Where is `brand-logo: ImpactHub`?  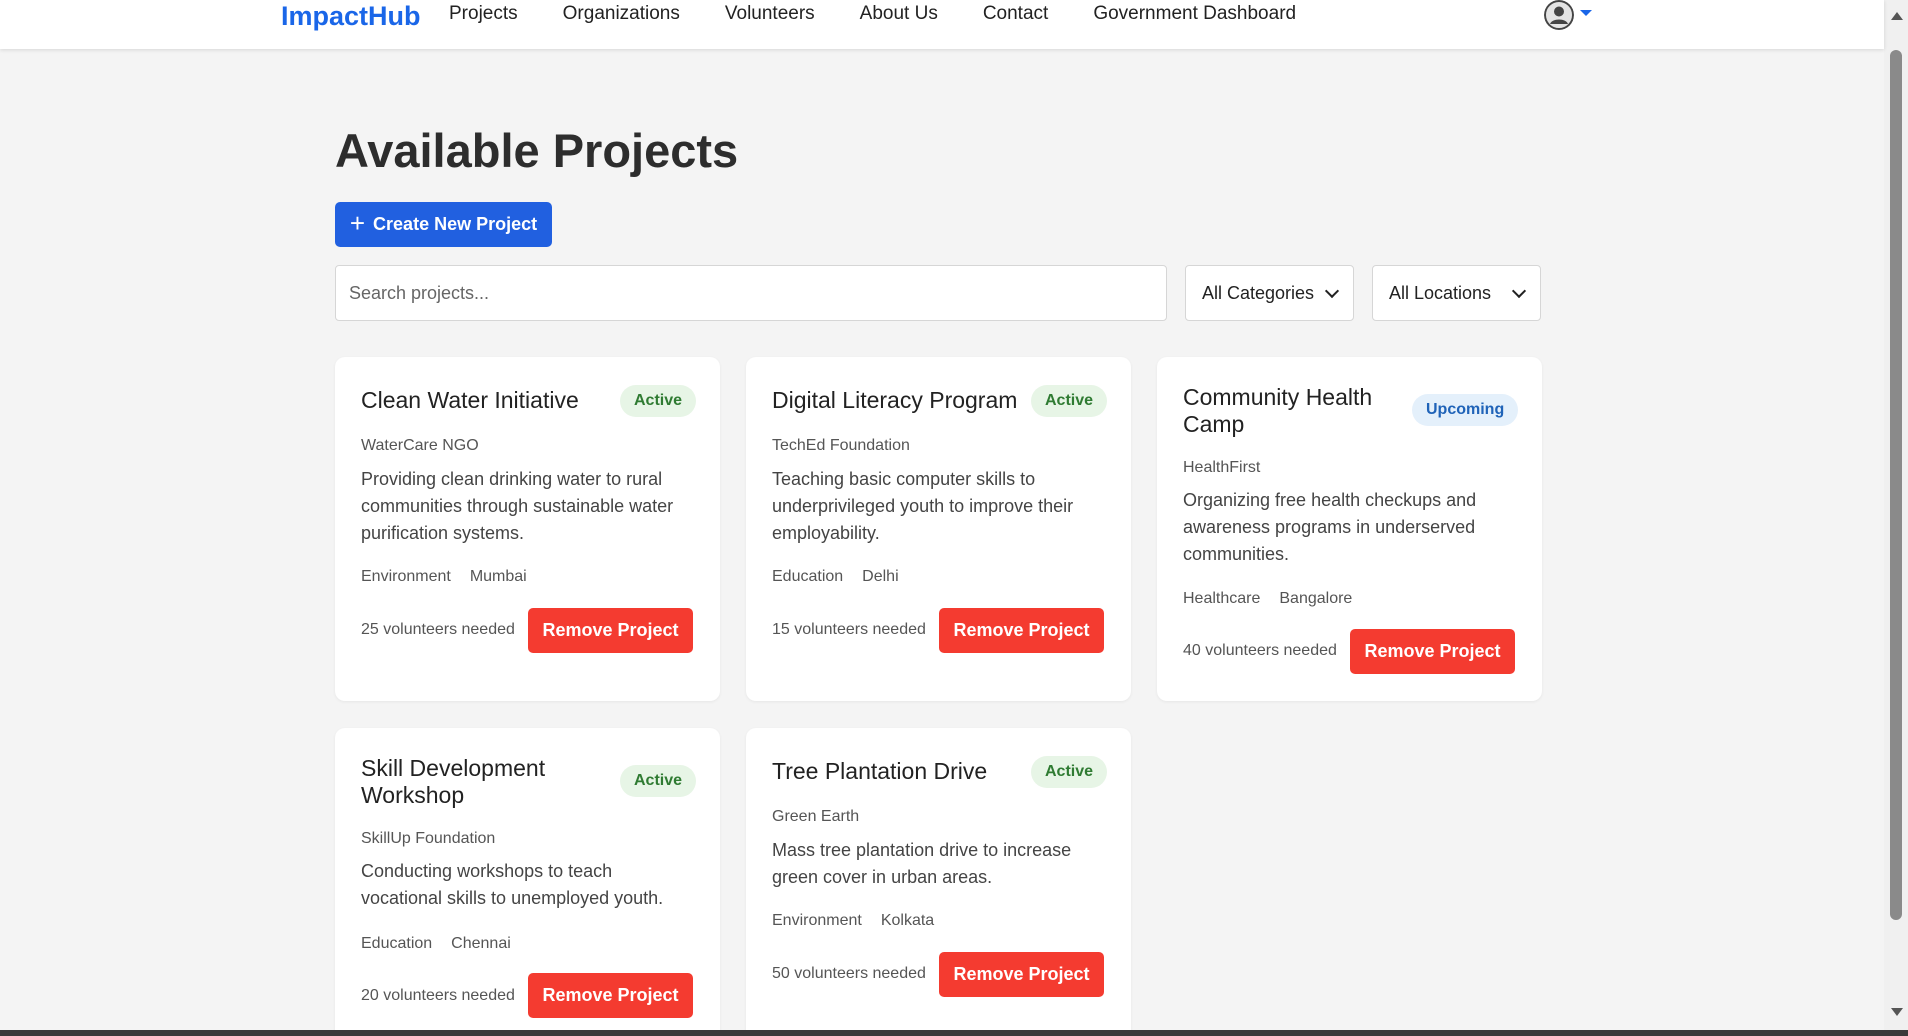 brand-logo: ImpactHub is located at coordinates (351, 16).